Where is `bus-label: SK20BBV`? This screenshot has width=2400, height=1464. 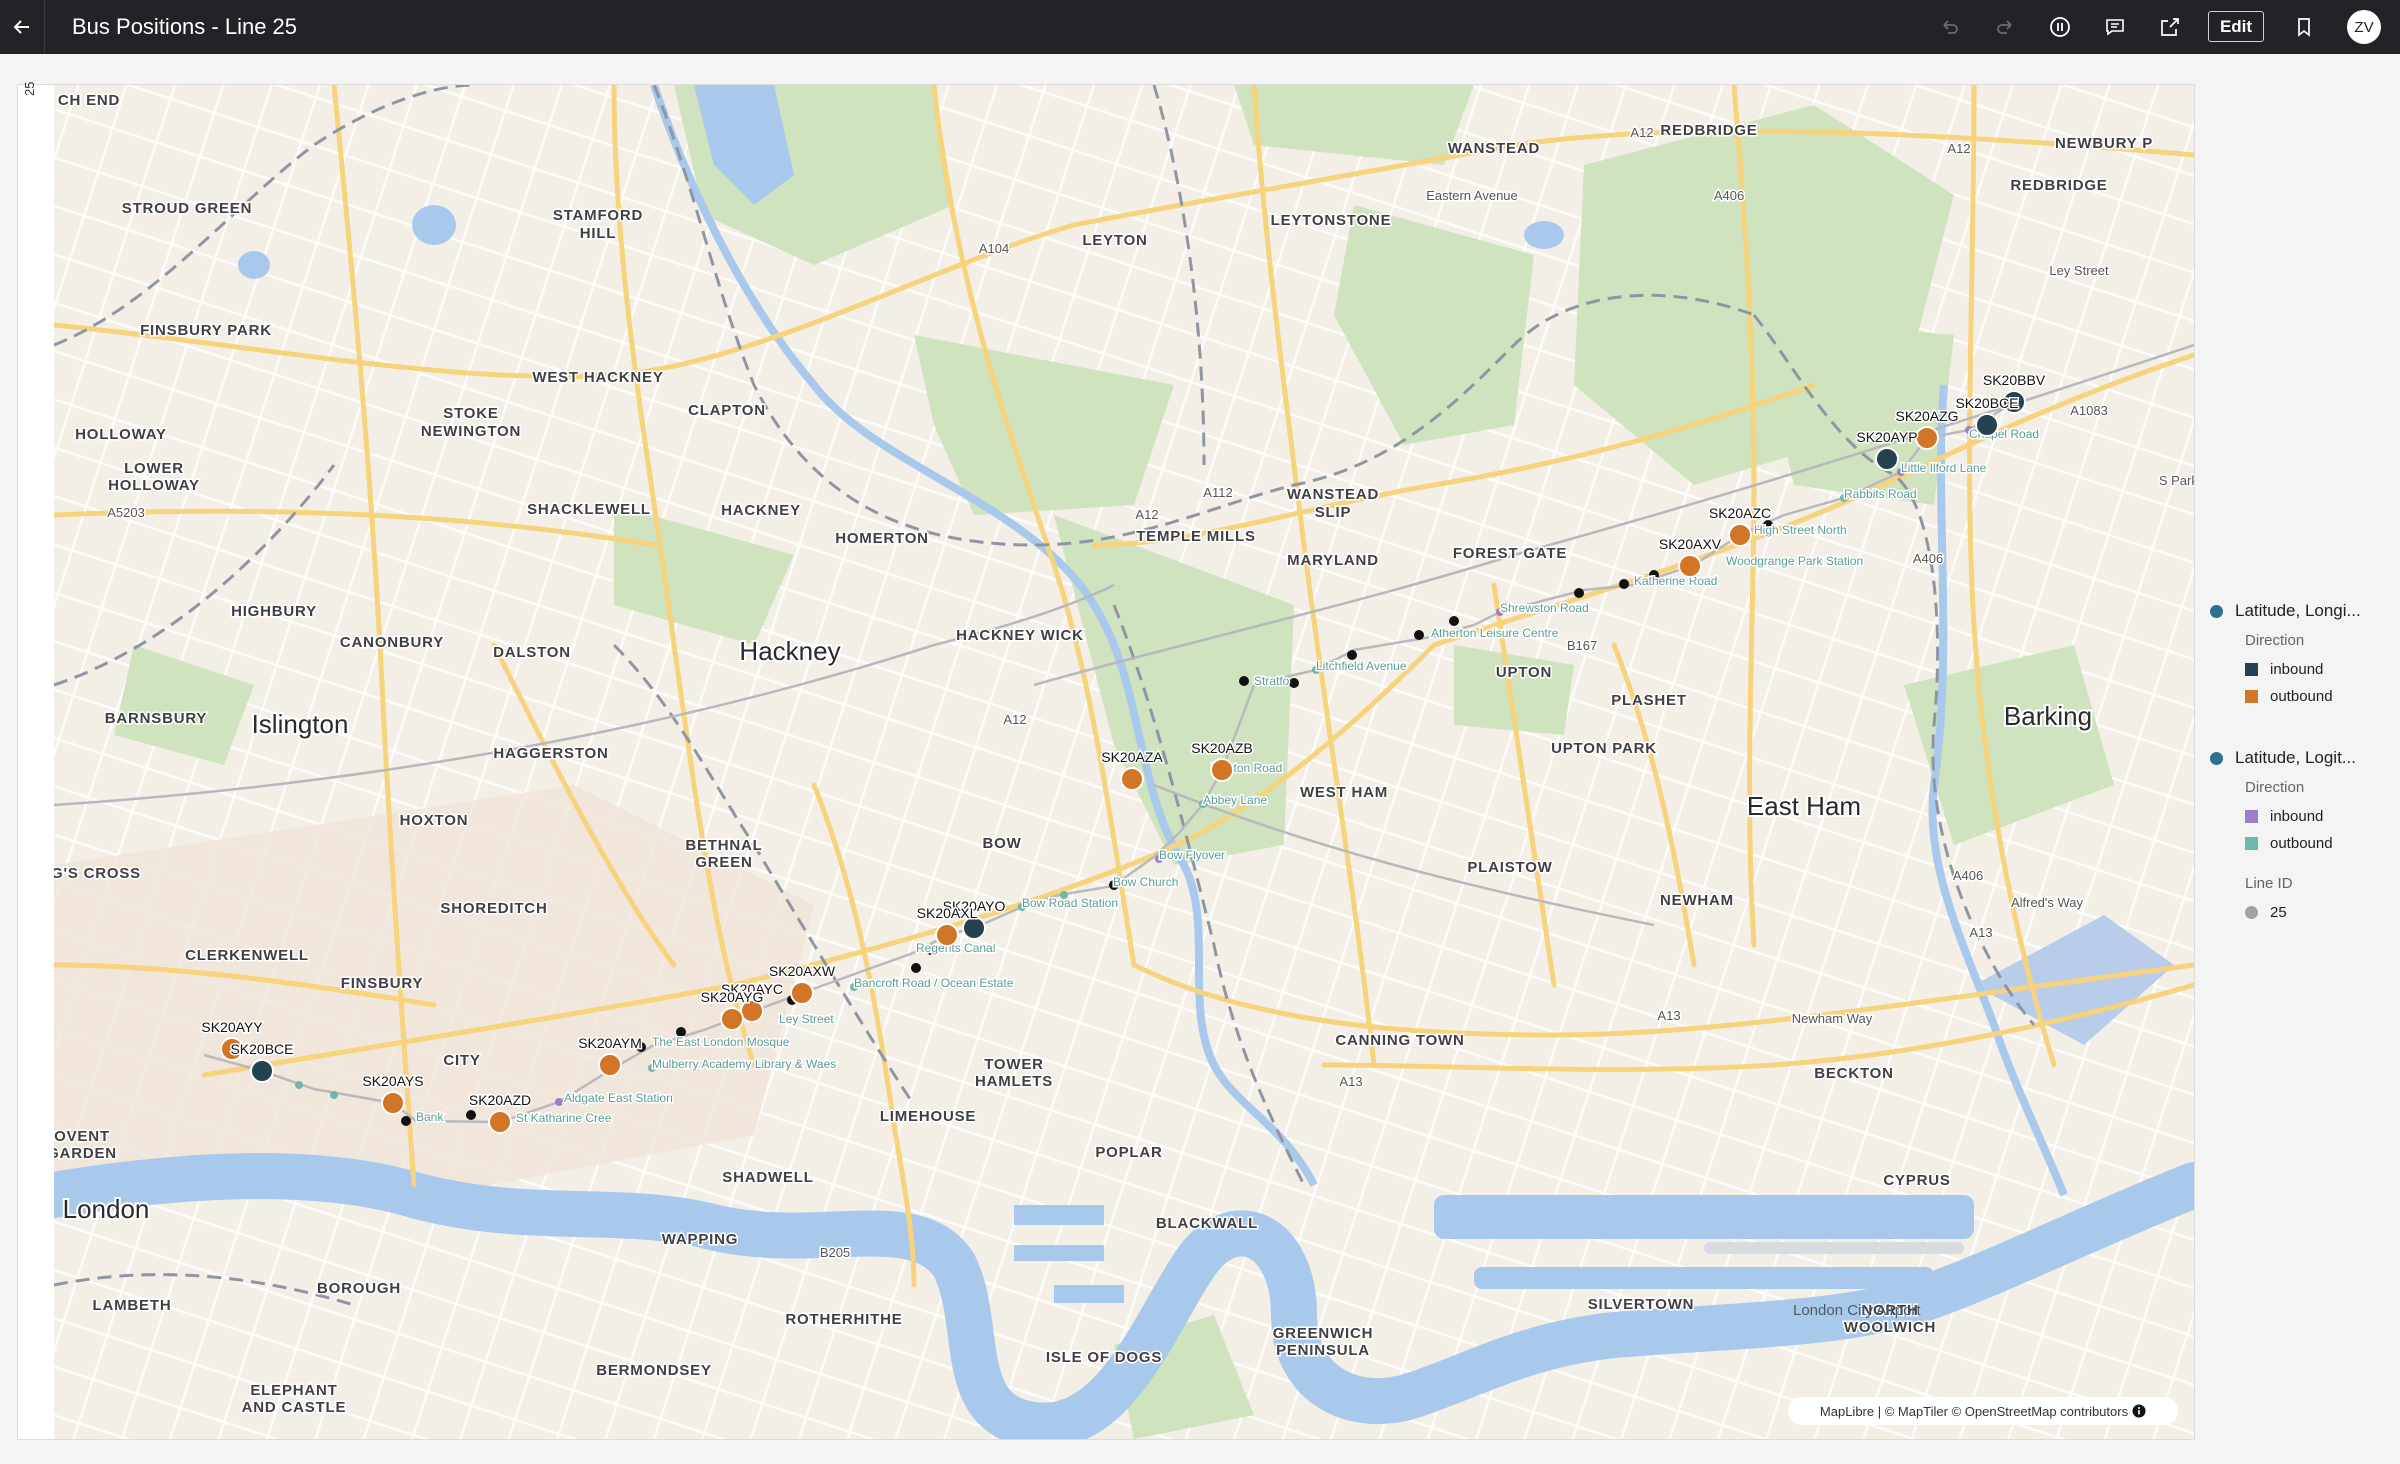
bus-label: SK20BBV is located at coordinates (2014, 380).